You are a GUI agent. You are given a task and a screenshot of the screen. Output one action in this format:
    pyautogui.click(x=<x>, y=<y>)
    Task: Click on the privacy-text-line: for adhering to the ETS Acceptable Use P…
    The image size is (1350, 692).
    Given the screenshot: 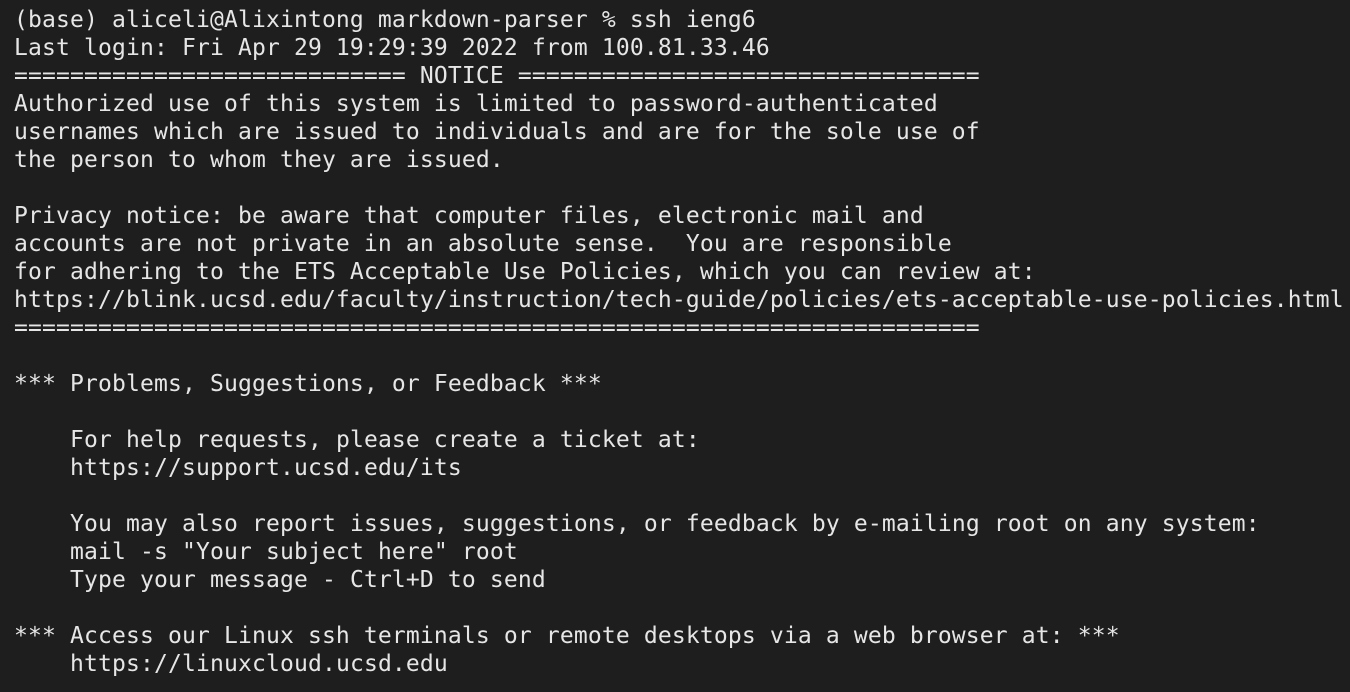 What is the action you would take?
    pyautogui.click(x=525, y=272)
    